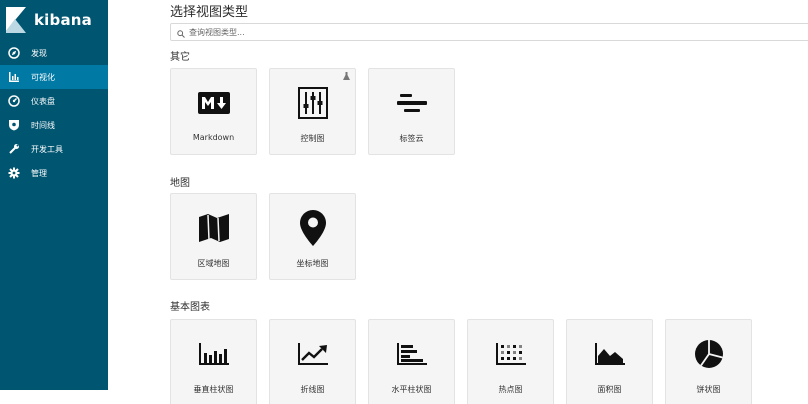  Describe the element at coordinates (16, 20) in the screenshot. I see `kibana-logo-icon` at that location.